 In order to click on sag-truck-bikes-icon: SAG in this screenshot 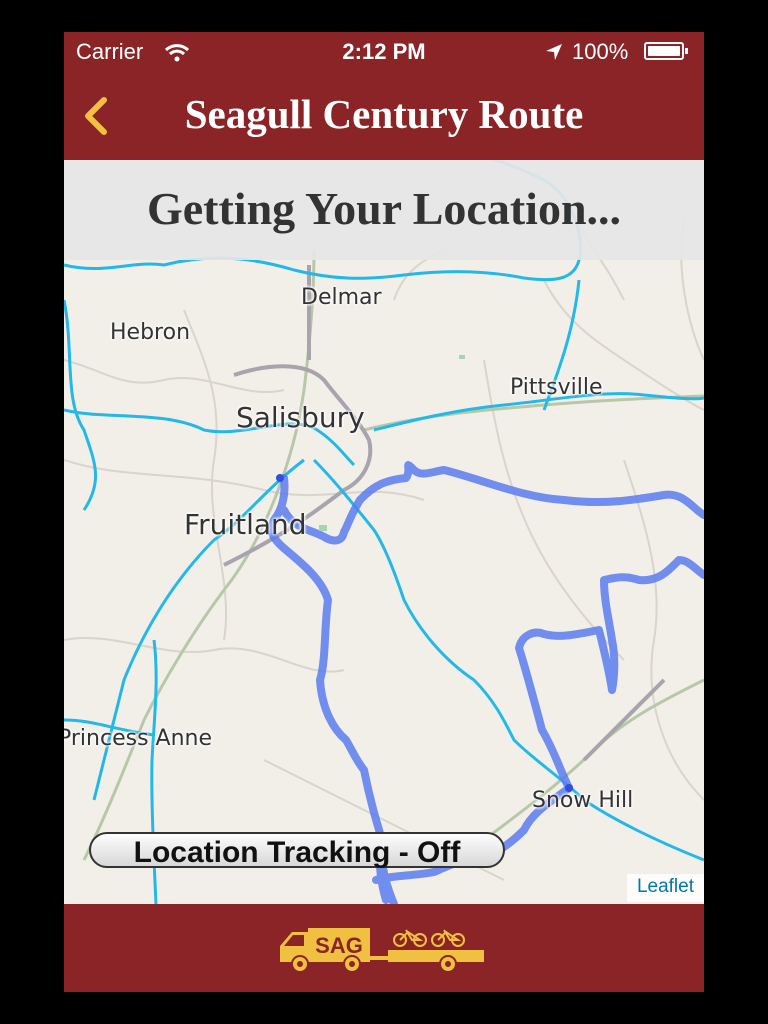, I will do `click(383, 949)`.